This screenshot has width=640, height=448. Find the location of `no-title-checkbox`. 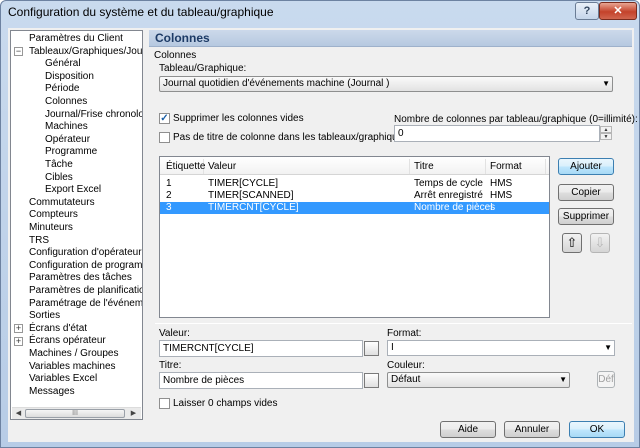

no-title-checkbox is located at coordinates (164, 137).